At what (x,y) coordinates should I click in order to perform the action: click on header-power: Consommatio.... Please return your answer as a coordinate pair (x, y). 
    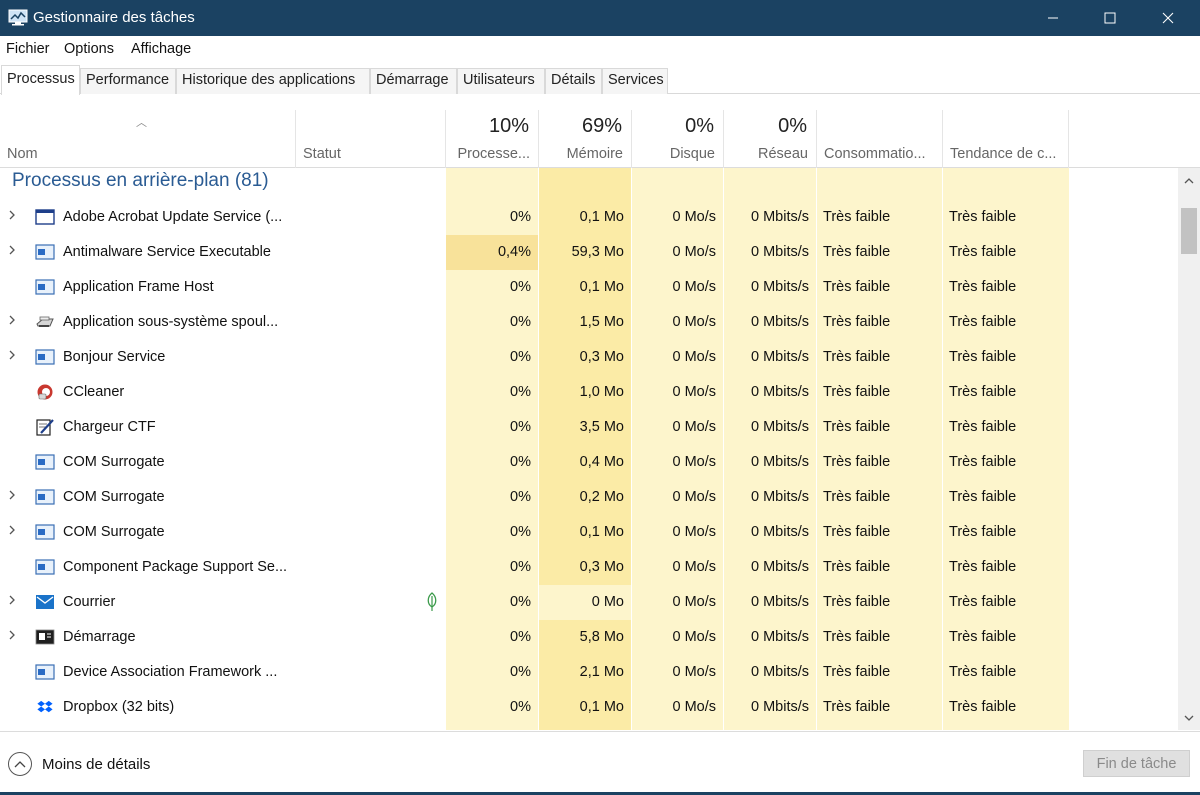
    Looking at the image, I should click on (880, 139).